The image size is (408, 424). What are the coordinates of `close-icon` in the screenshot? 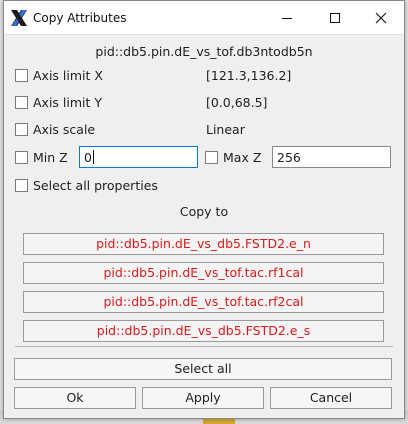 It's located at (381, 17).